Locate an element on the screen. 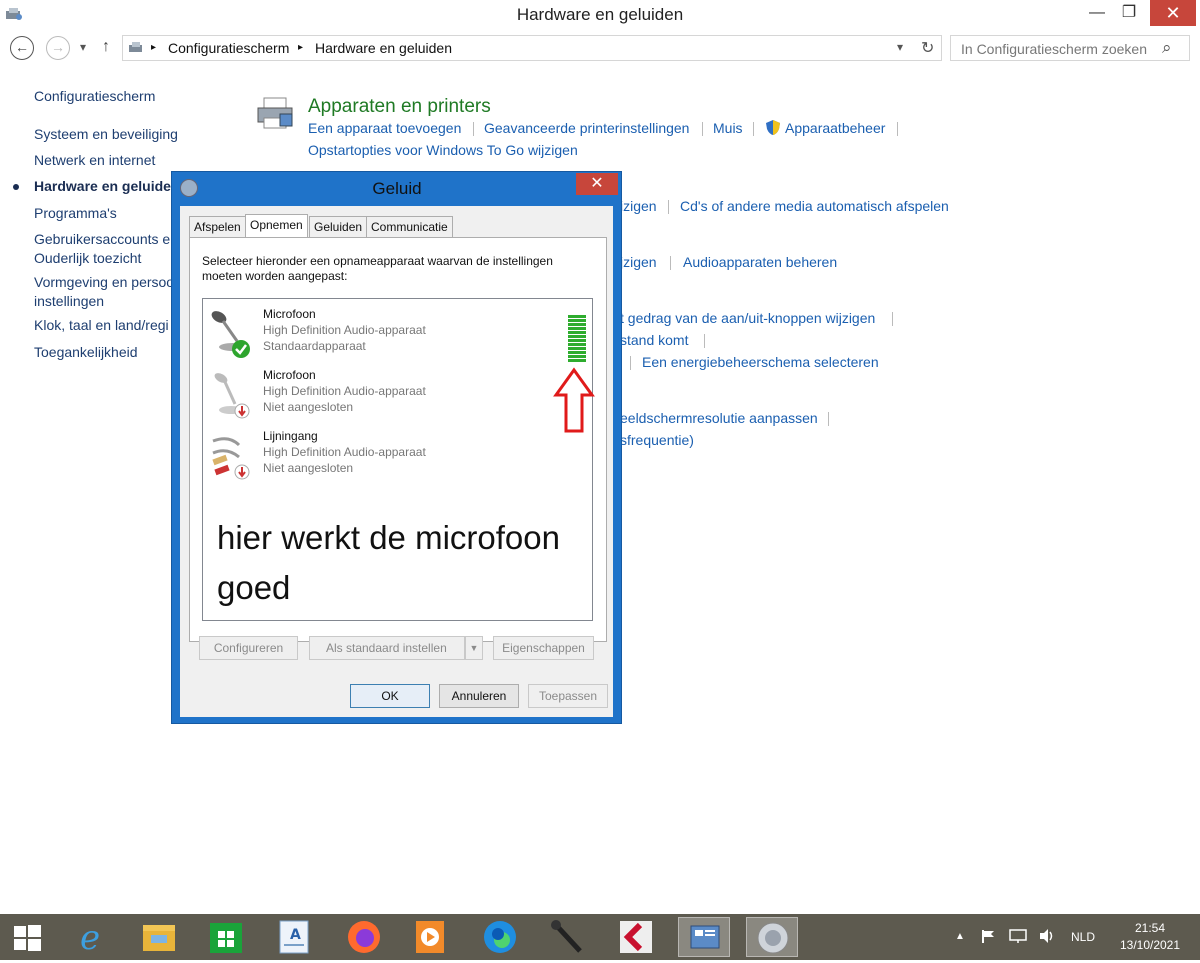 The image size is (1200, 963). printer-settings-link: Geavanceerde printerinstellingen is located at coordinates (586, 128).